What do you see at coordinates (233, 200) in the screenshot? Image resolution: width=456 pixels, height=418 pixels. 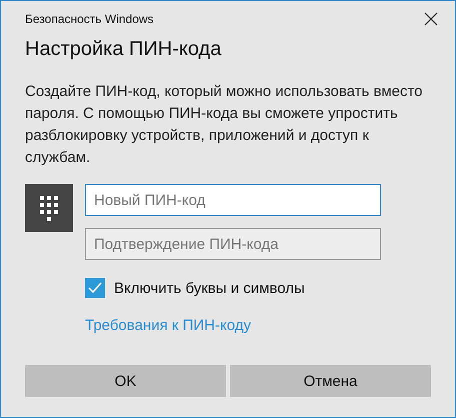 I see `pin-input-field: Новый ПИН-код` at bounding box center [233, 200].